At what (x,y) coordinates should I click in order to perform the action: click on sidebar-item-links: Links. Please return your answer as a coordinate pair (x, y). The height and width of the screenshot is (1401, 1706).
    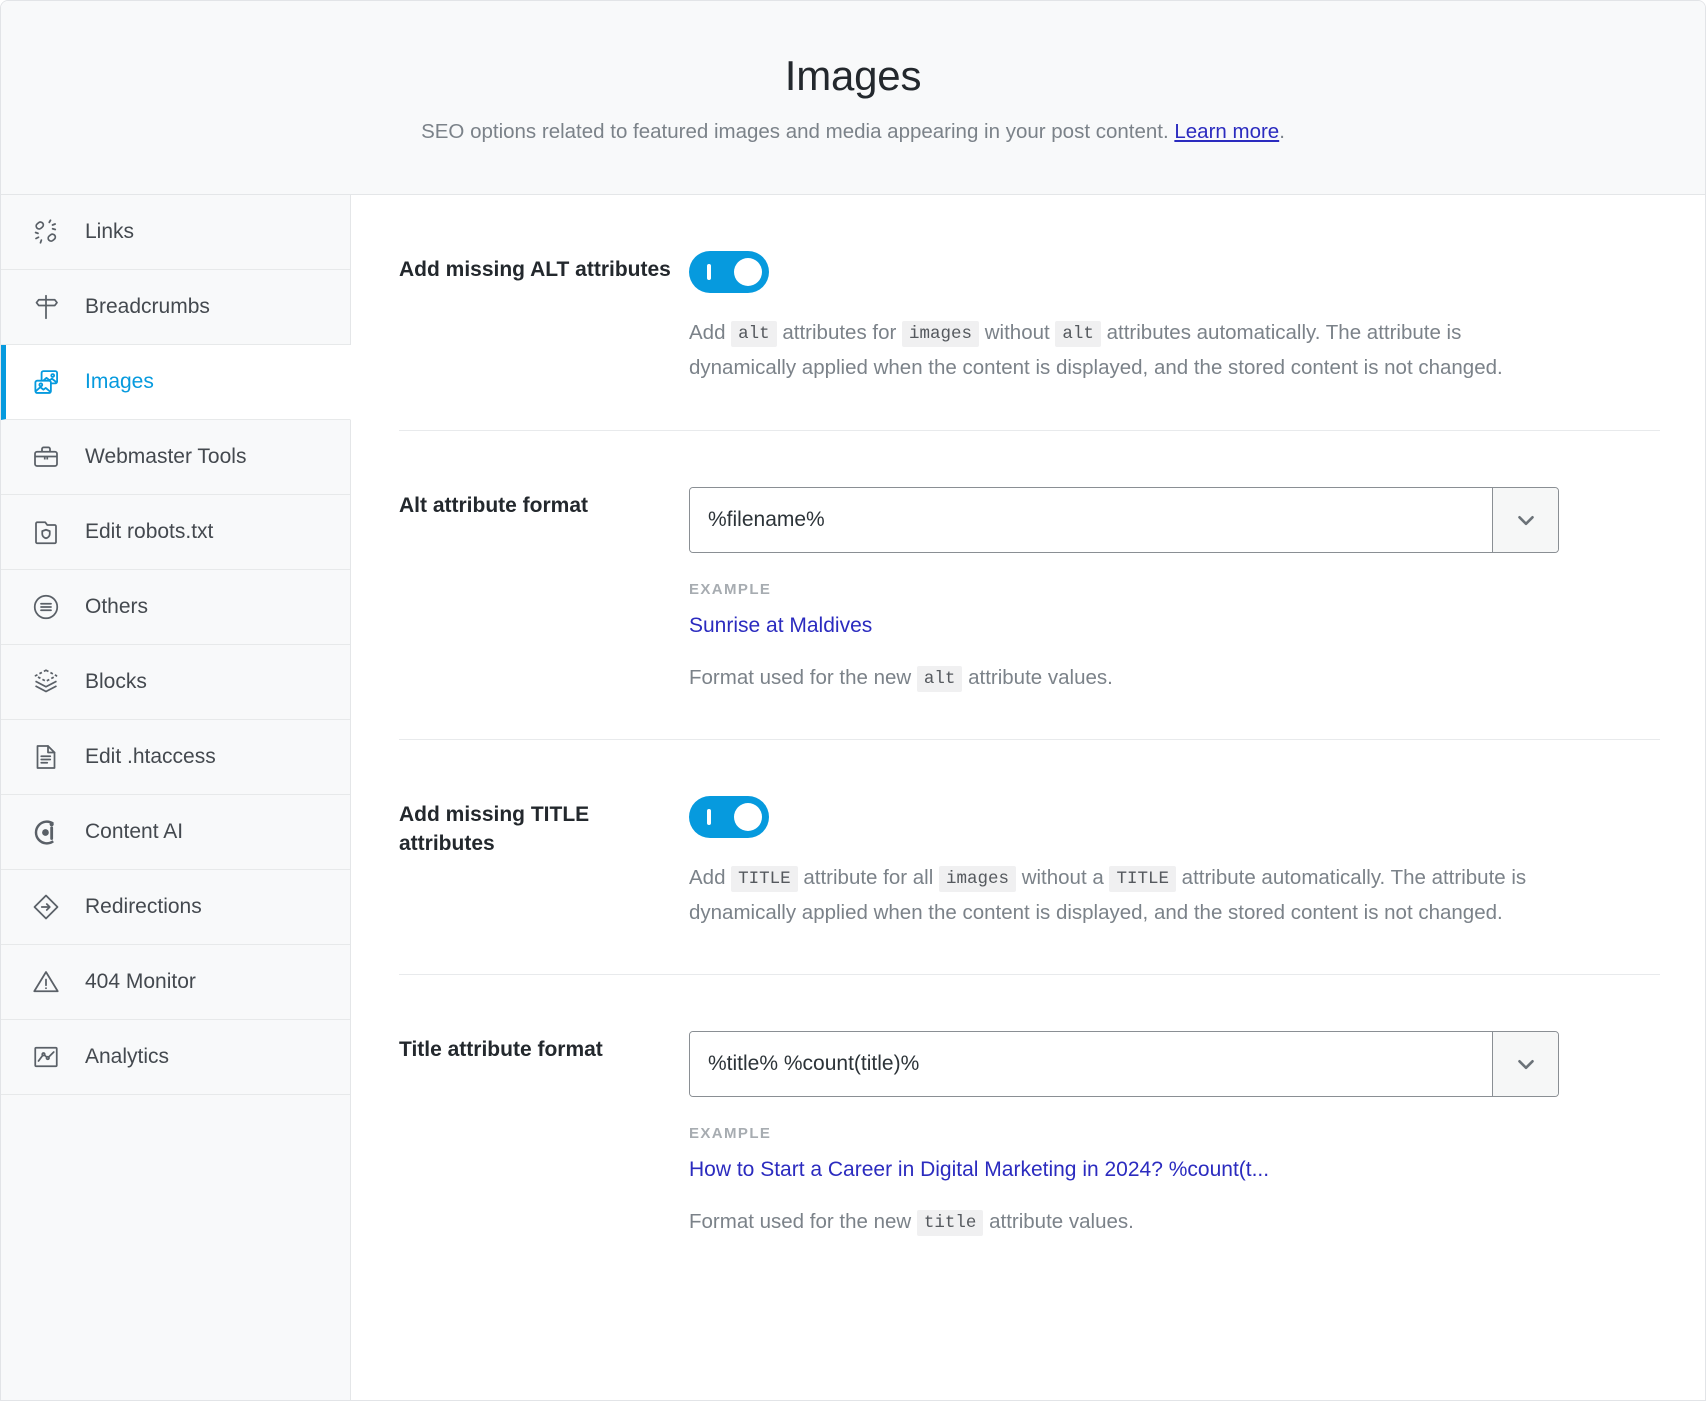
    Looking at the image, I should click on (175, 232).